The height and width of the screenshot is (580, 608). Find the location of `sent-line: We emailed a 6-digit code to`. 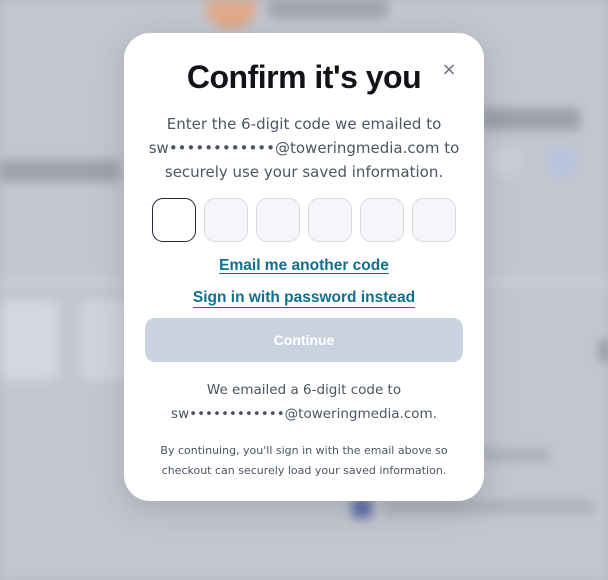

sent-line: We emailed a 6-digit code to is located at coordinates (304, 390).